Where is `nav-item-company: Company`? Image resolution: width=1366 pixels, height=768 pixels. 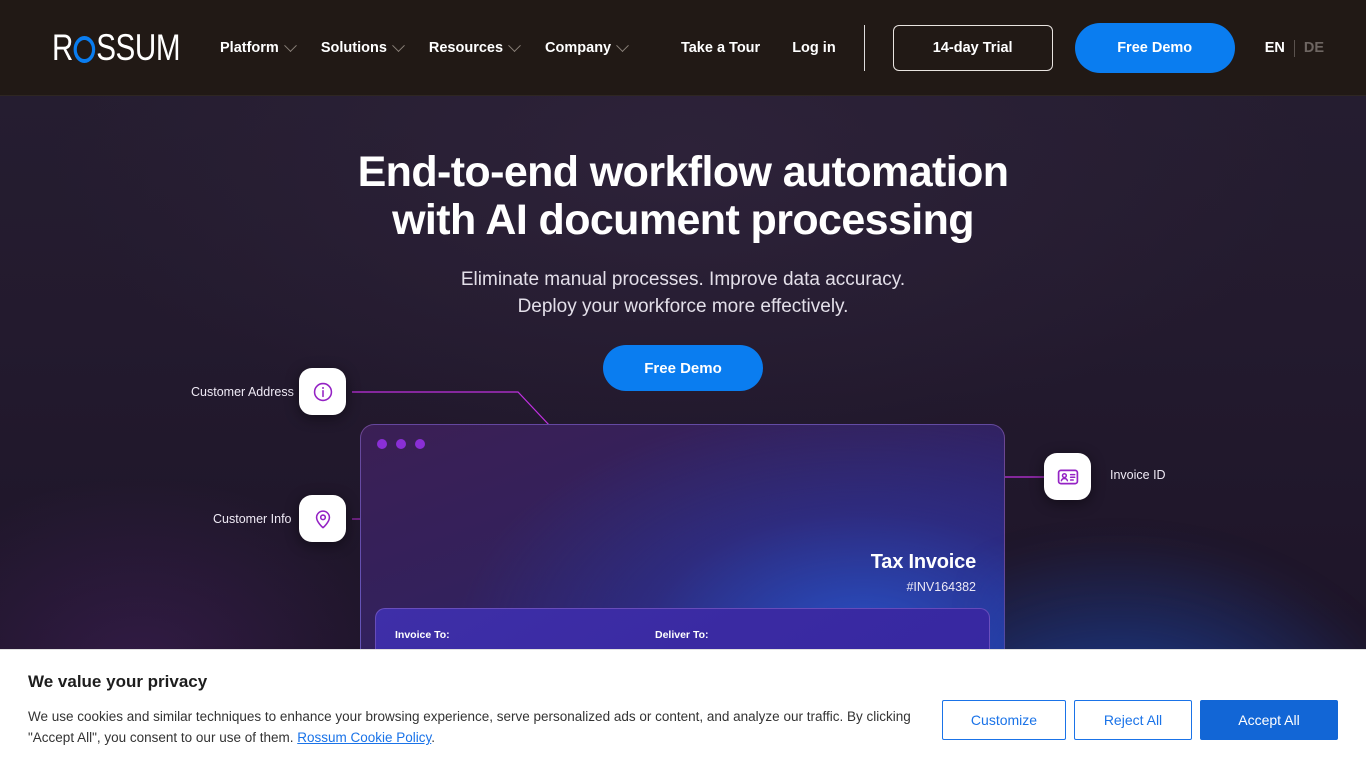 nav-item-company: Company is located at coordinates (587, 47).